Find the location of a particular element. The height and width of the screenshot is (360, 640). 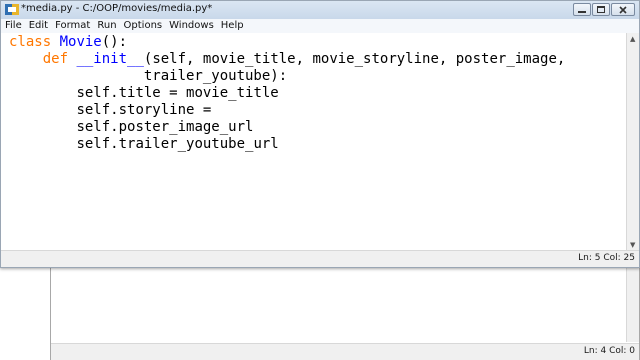

scroll-up-icon: ▲ is located at coordinates (632, 39).